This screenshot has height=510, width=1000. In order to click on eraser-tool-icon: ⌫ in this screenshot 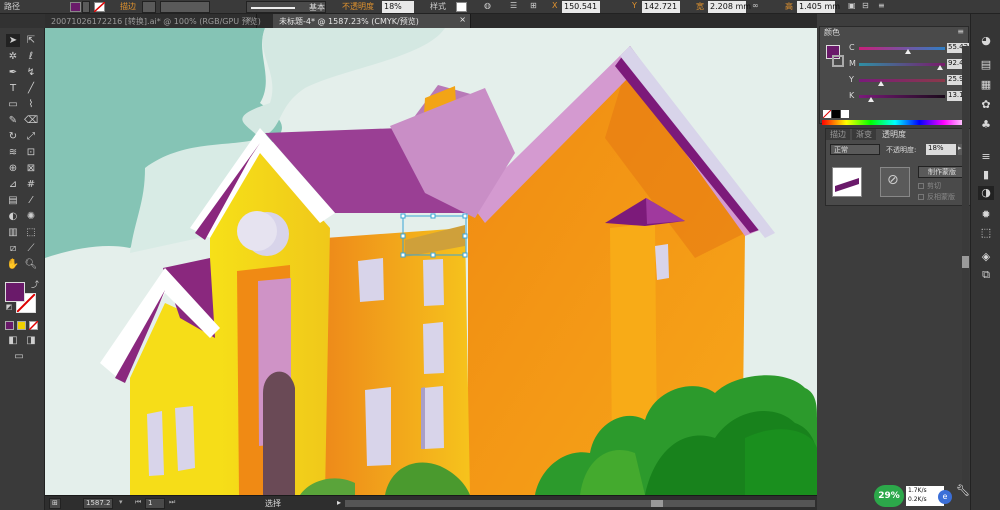, I will do `click(31, 120)`.